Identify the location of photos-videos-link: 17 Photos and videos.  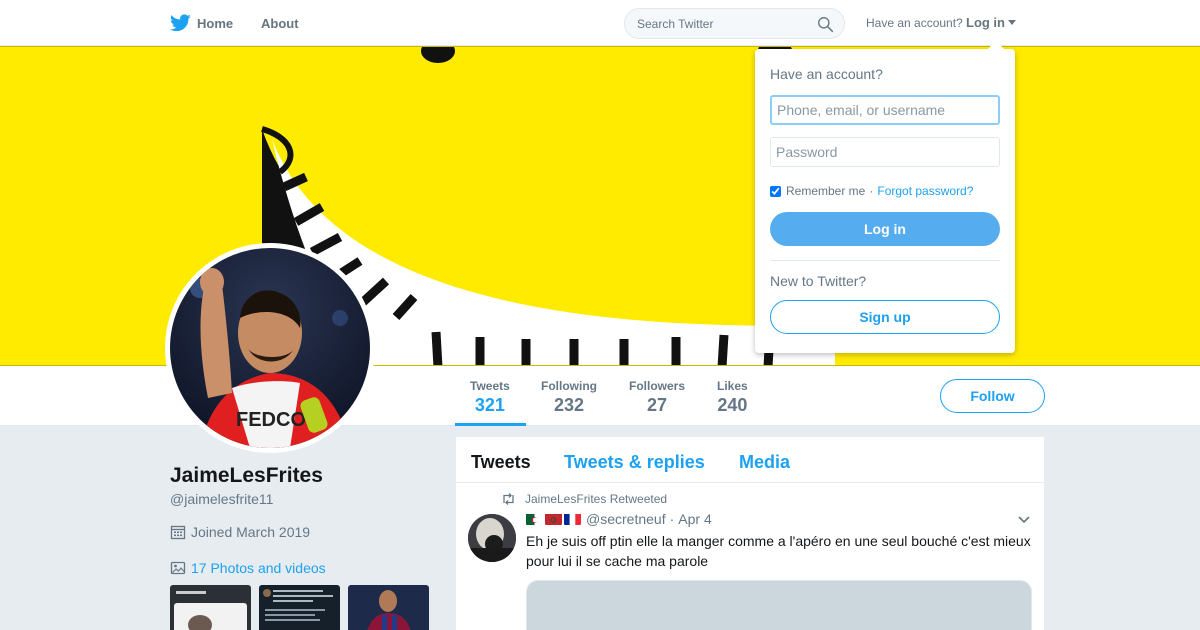
(248, 568).